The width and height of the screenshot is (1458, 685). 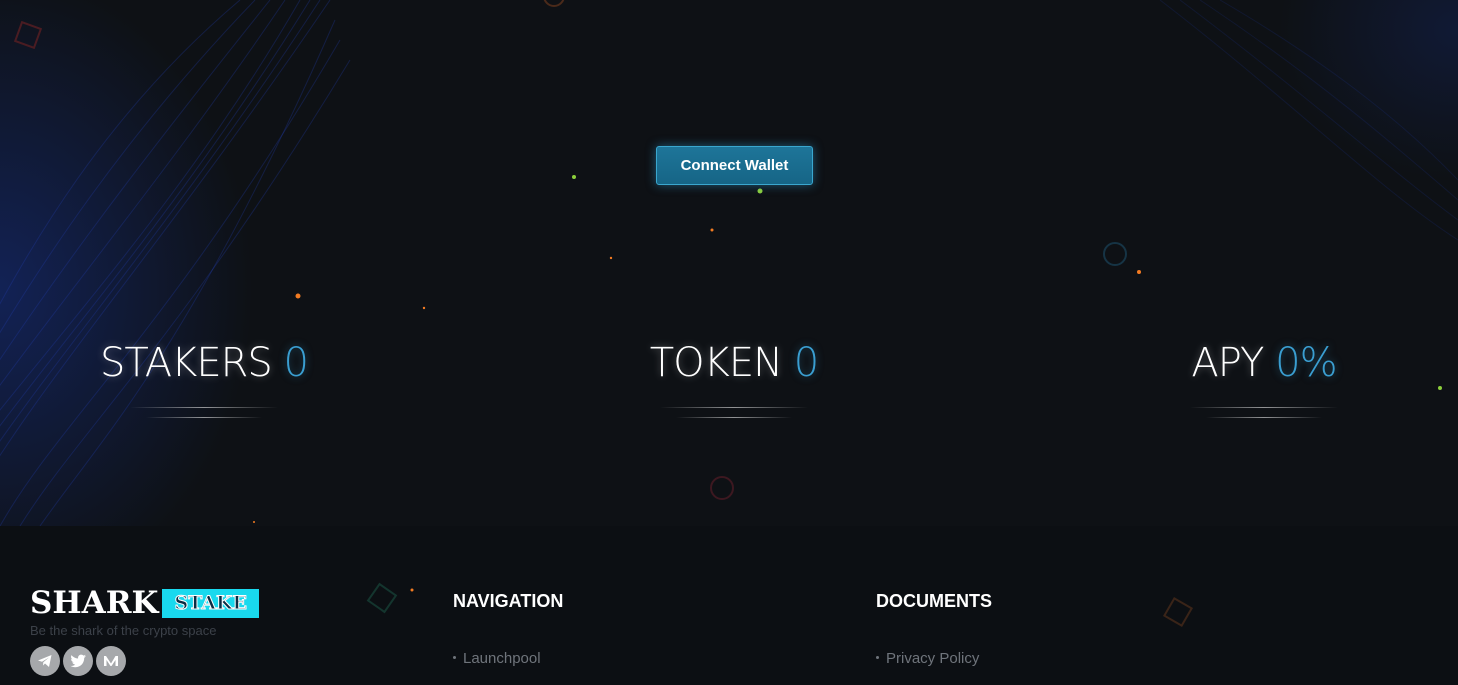 I want to click on stat-label: APY, so click(x=1227, y=363).